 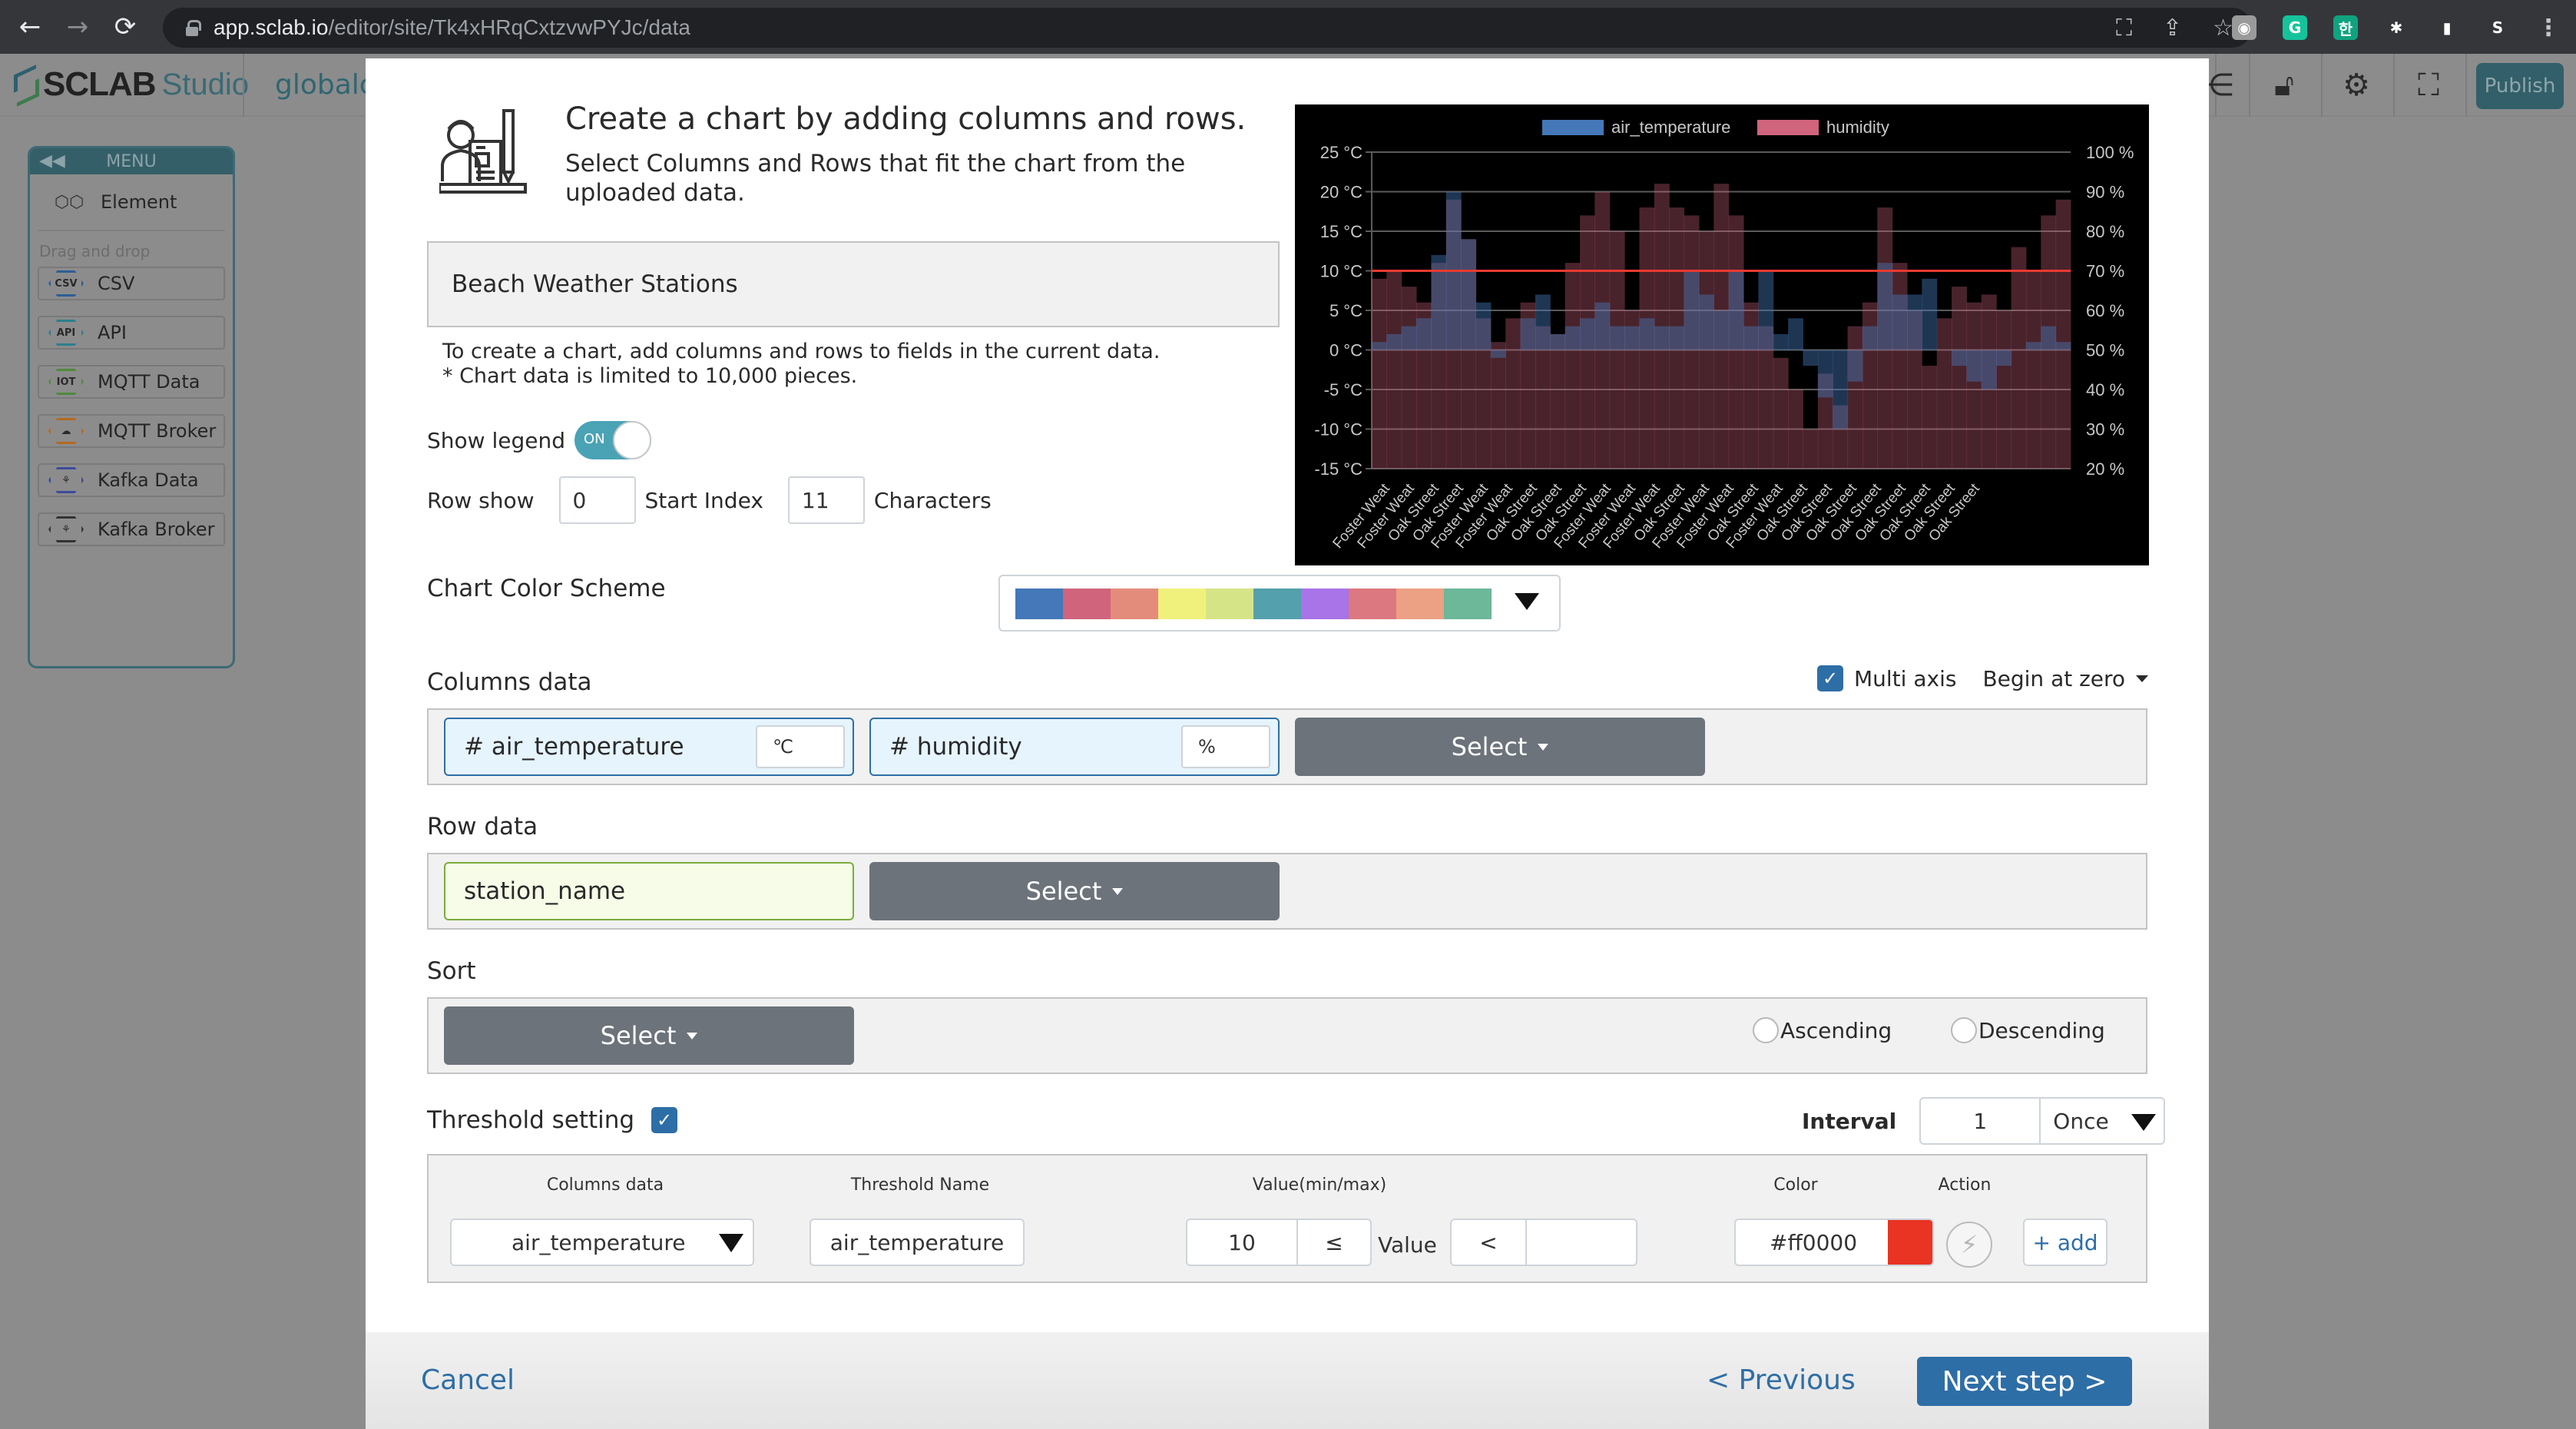 What do you see at coordinates (546, 588) in the screenshot?
I see `color-scheme-row: Chart Color Scheme` at bounding box center [546, 588].